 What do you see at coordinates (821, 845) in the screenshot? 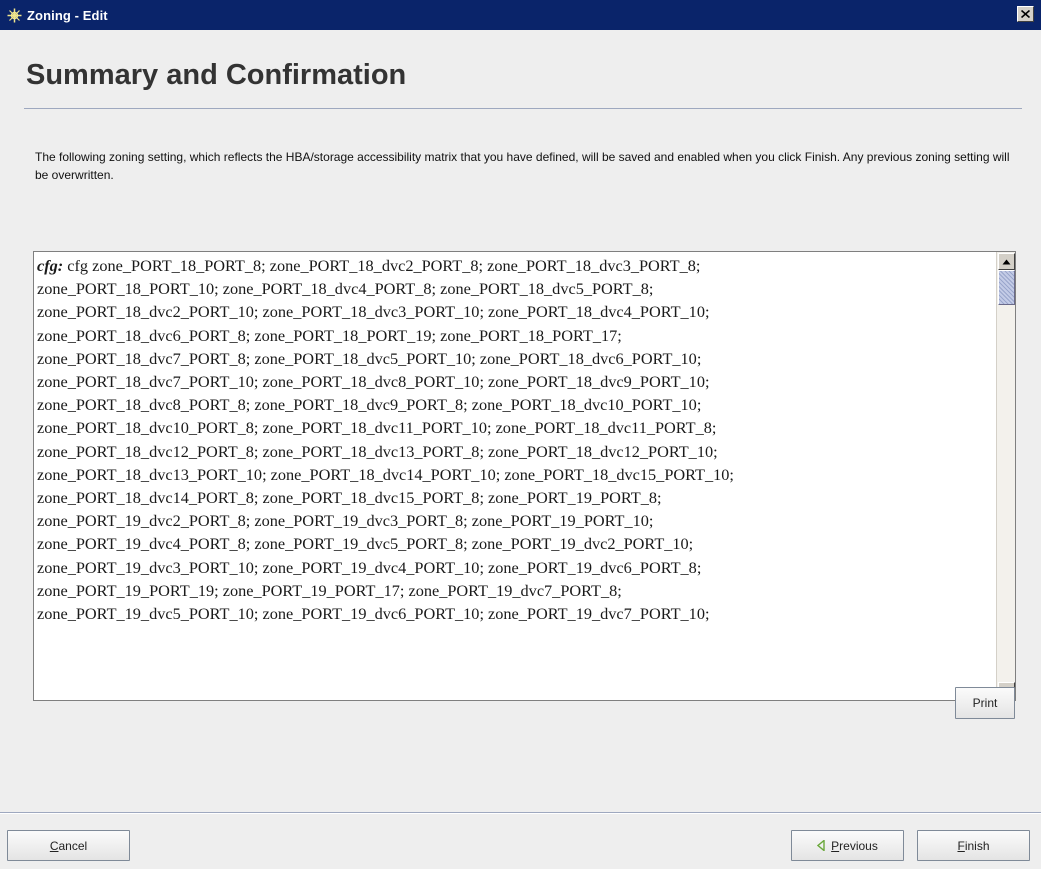
I see `arrow-left-icon` at bounding box center [821, 845].